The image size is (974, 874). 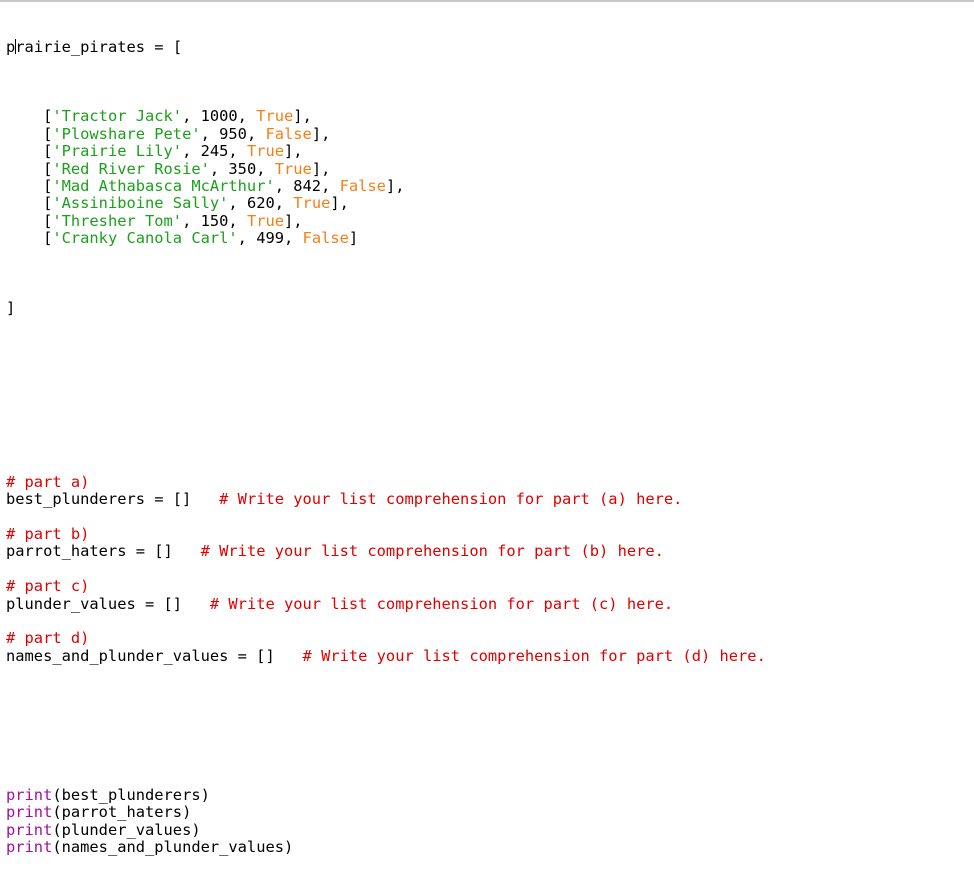 I want to click on part-comment: # part a), so click(x=48, y=481).